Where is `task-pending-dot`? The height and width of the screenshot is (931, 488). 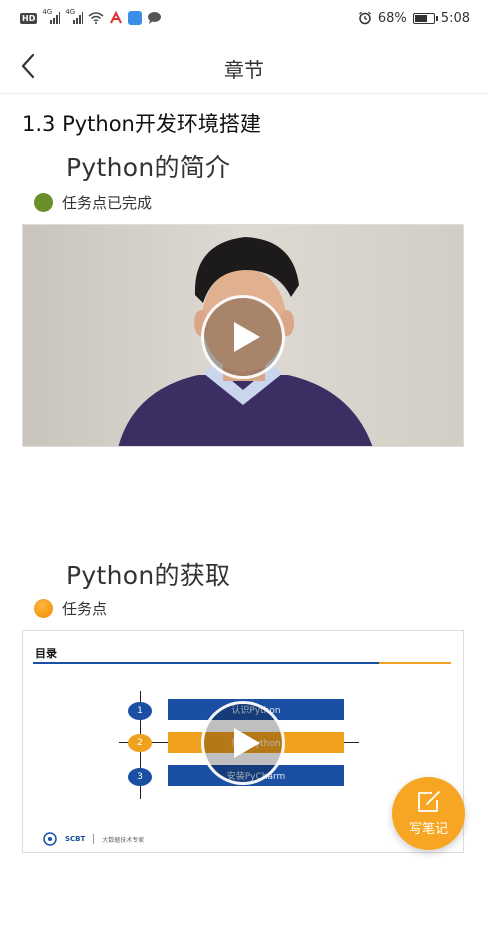 task-pending-dot is located at coordinates (43, 608).